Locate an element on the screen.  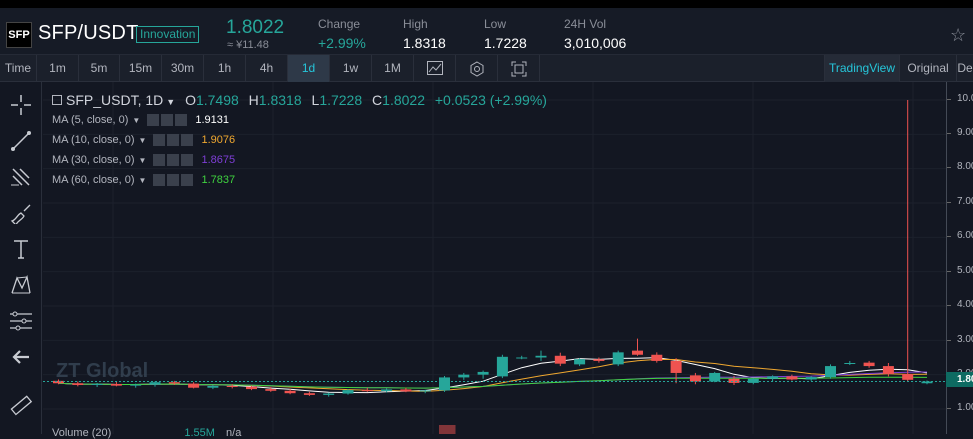
top-black-bar is located at coordinates (486, 4).